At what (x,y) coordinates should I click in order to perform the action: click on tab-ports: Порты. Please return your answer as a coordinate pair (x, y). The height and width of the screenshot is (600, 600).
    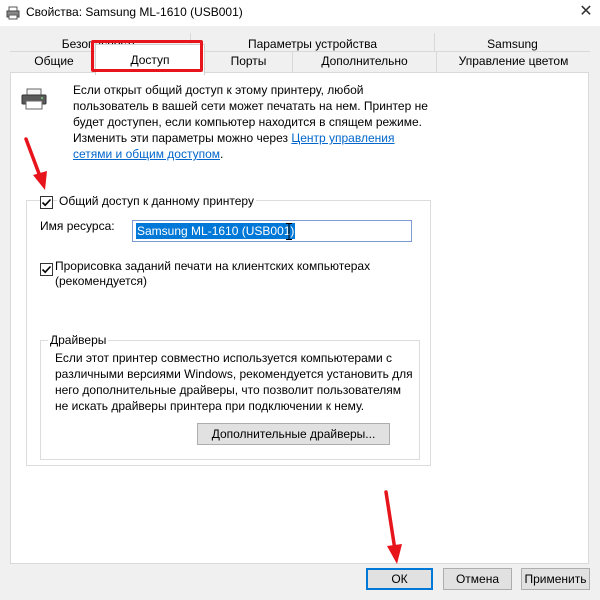
    Looking at the image, I should click on (248, 61).